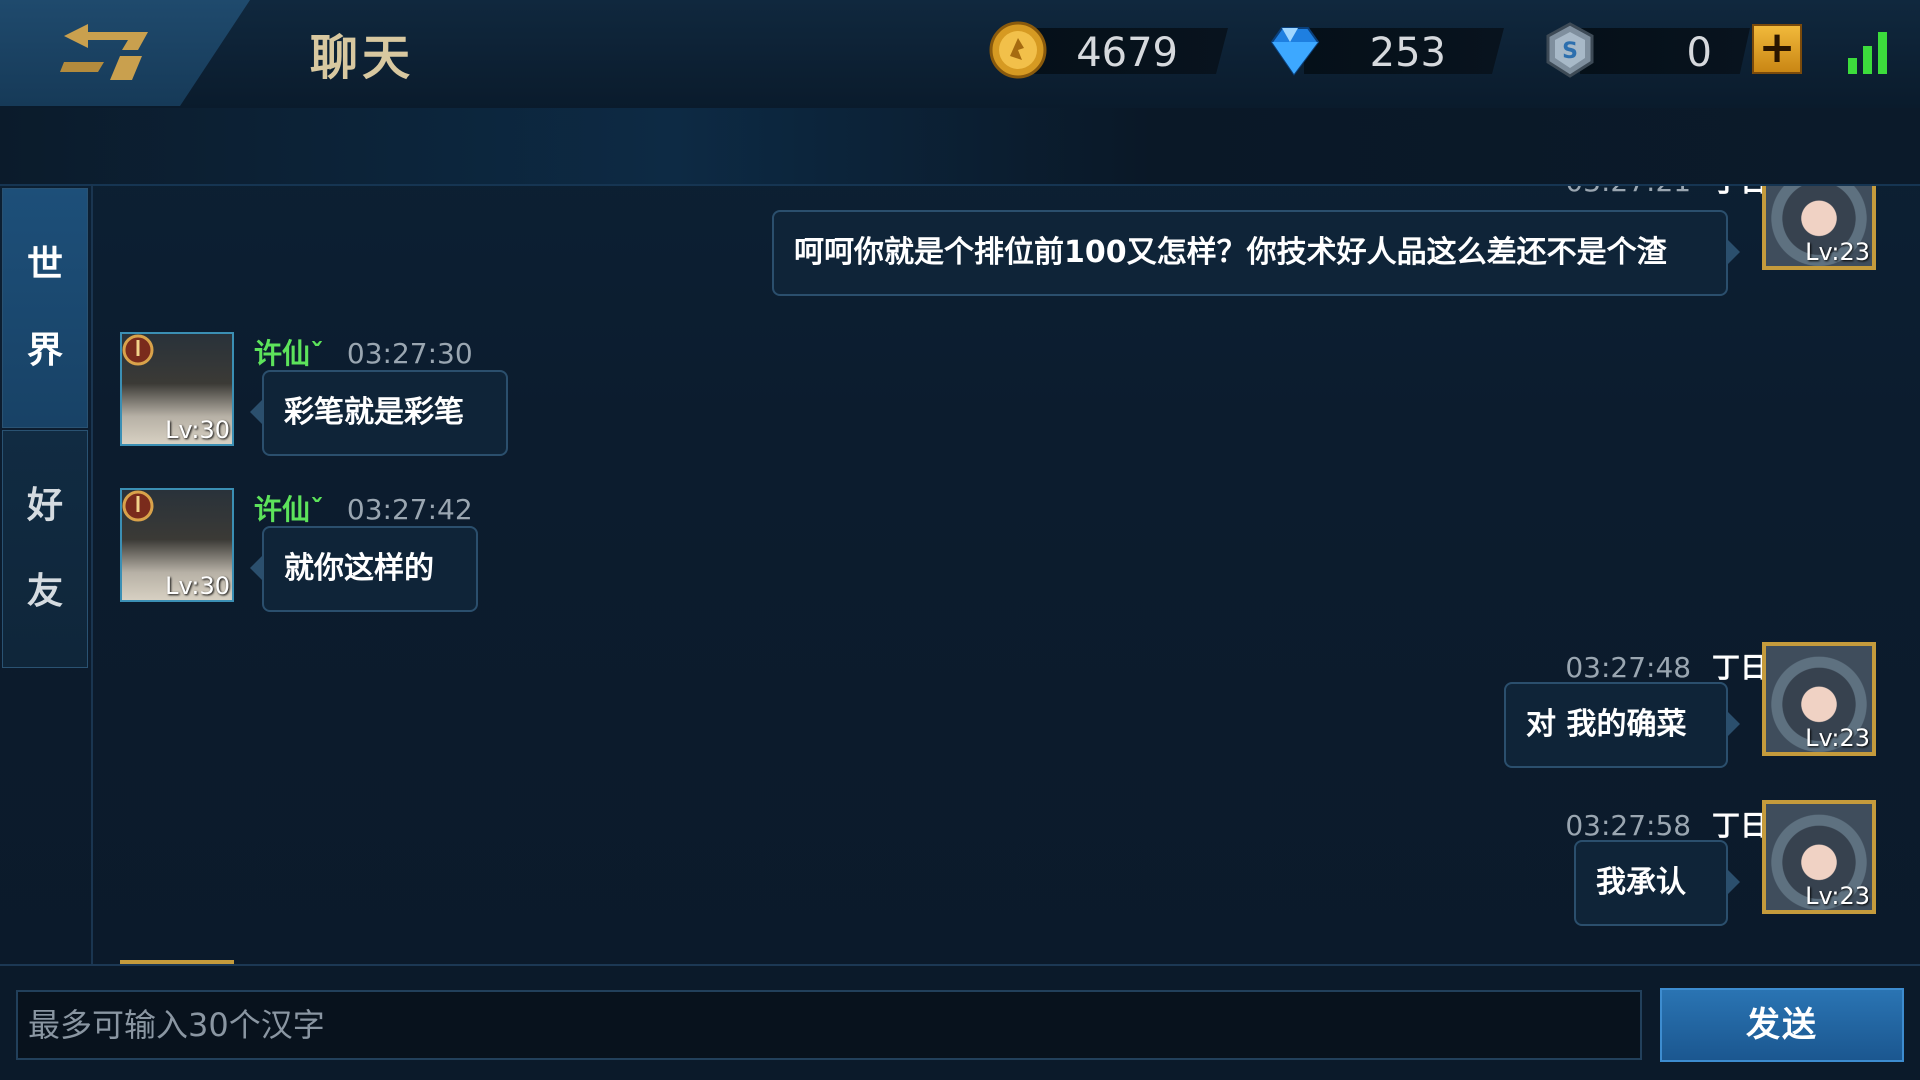  What do you see at coordinates (374, 412) in the screenshot?
I see `message-text: 彩笔就是彩笔` at bounding box center [374, 412].